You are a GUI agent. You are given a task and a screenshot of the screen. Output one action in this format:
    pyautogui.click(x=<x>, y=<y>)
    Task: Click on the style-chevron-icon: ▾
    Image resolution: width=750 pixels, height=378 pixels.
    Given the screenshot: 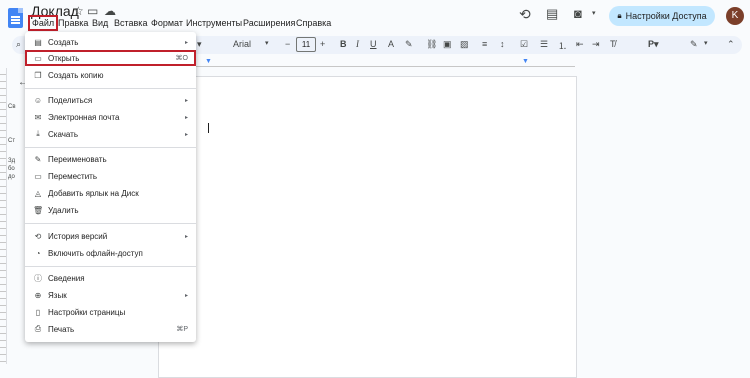 What is the action you would take?
    pyautogui.click(x=199, y=44)
    